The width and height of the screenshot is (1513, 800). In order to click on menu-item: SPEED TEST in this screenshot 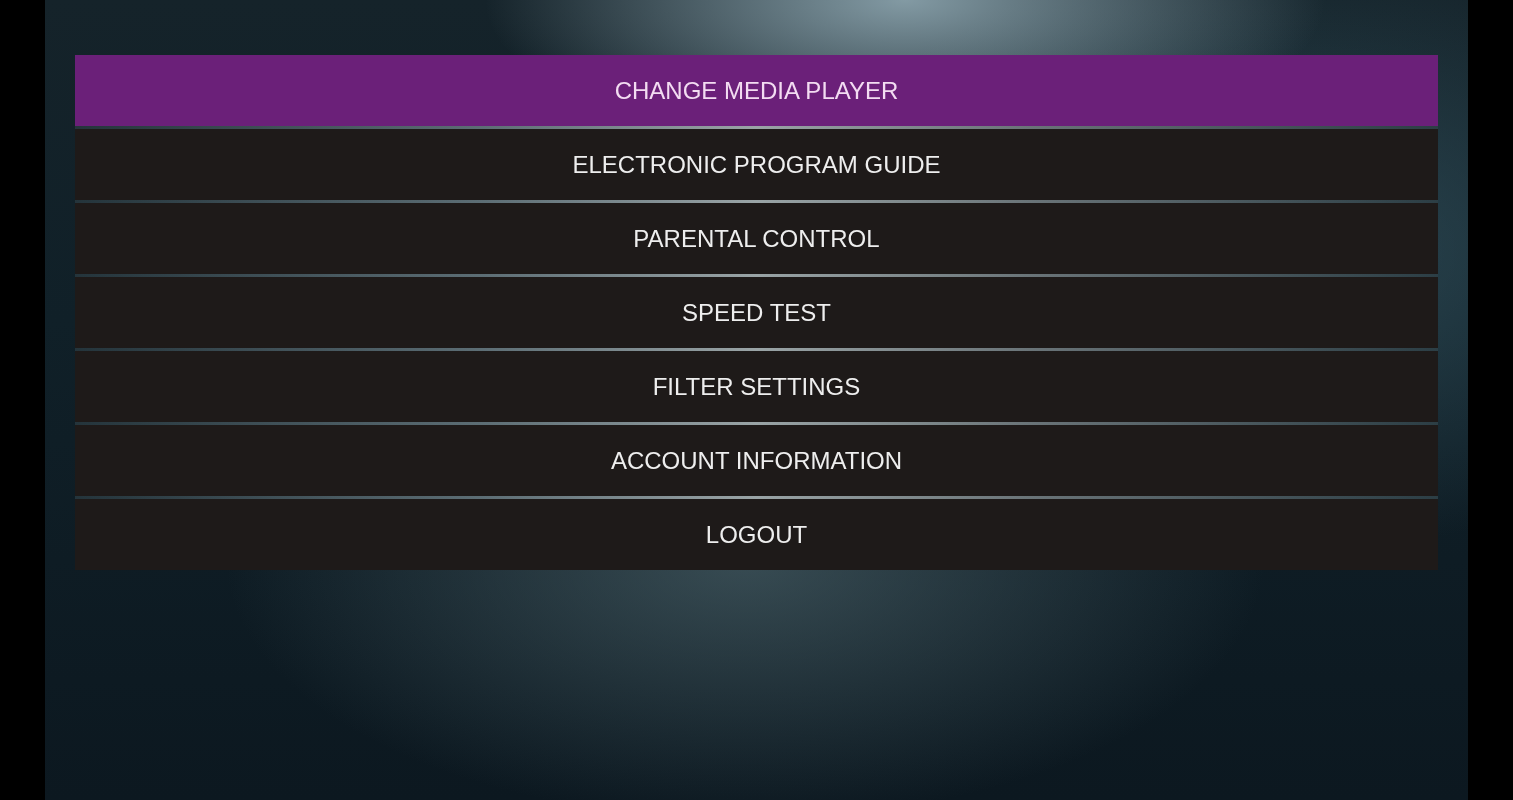, I will do `click(756, 312)`.